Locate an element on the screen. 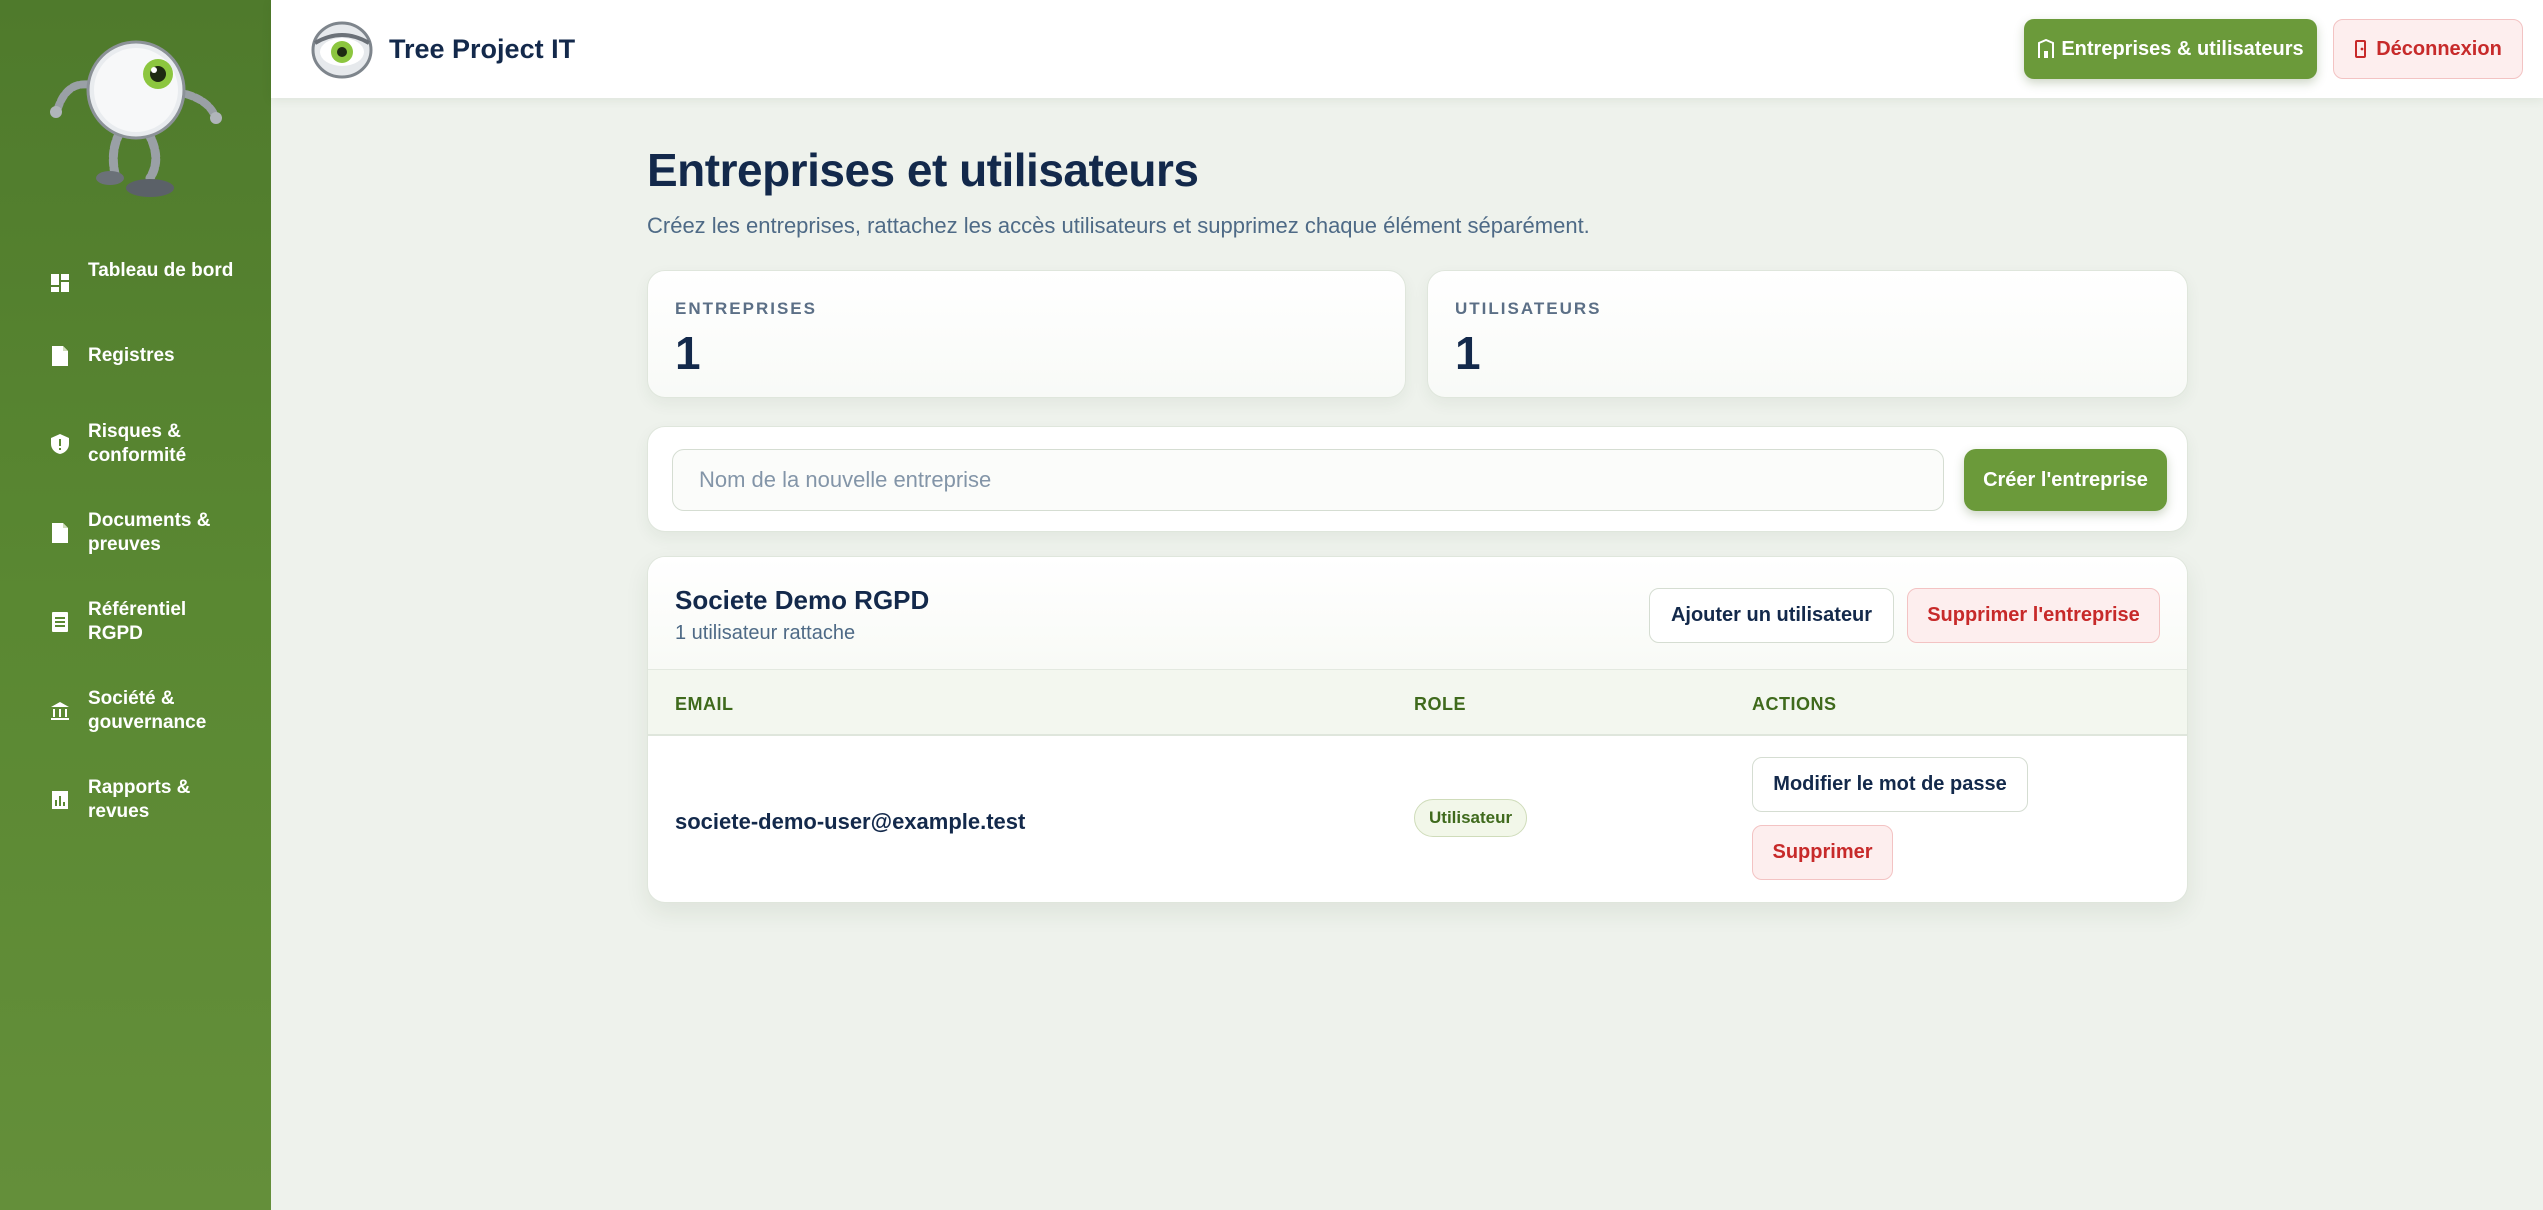  list-document-icon is located at coordinates (60, 622).